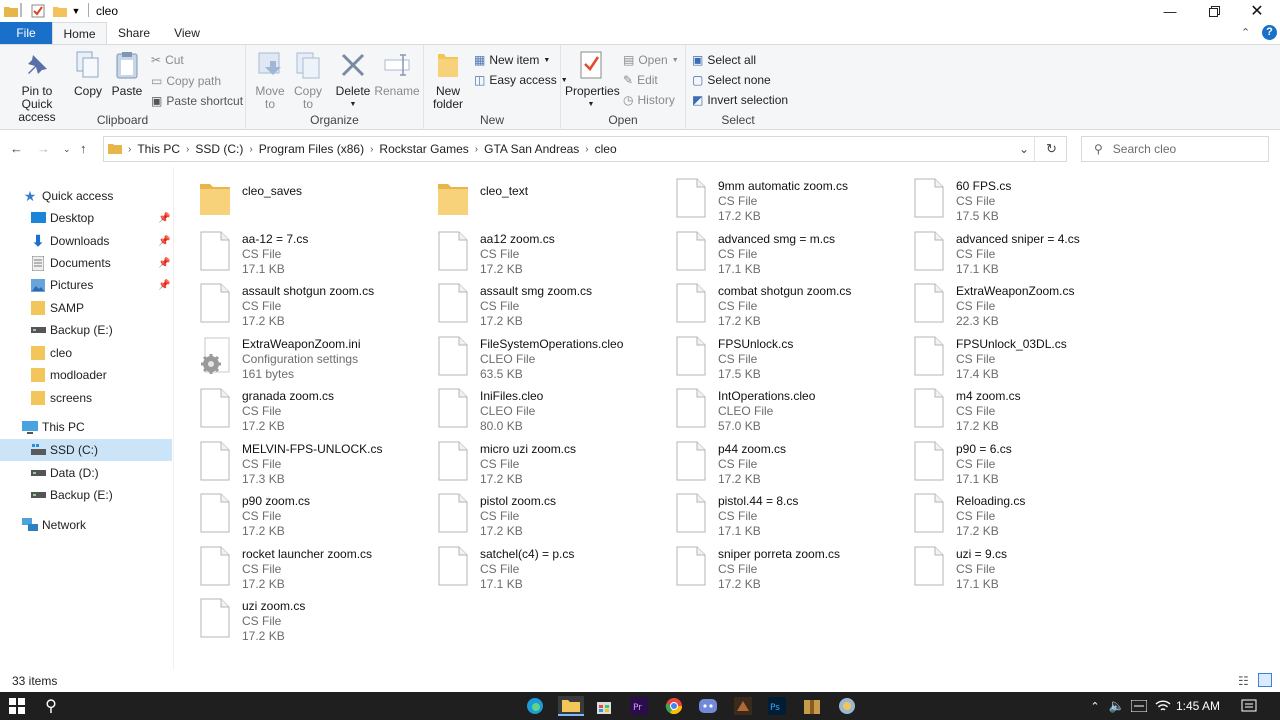 This screenshot has width=1280, height=720. What do you see at coordinates (127, 73) in the screenshot?
I see `paste-button: Paste` at bounding box center [127, 73].